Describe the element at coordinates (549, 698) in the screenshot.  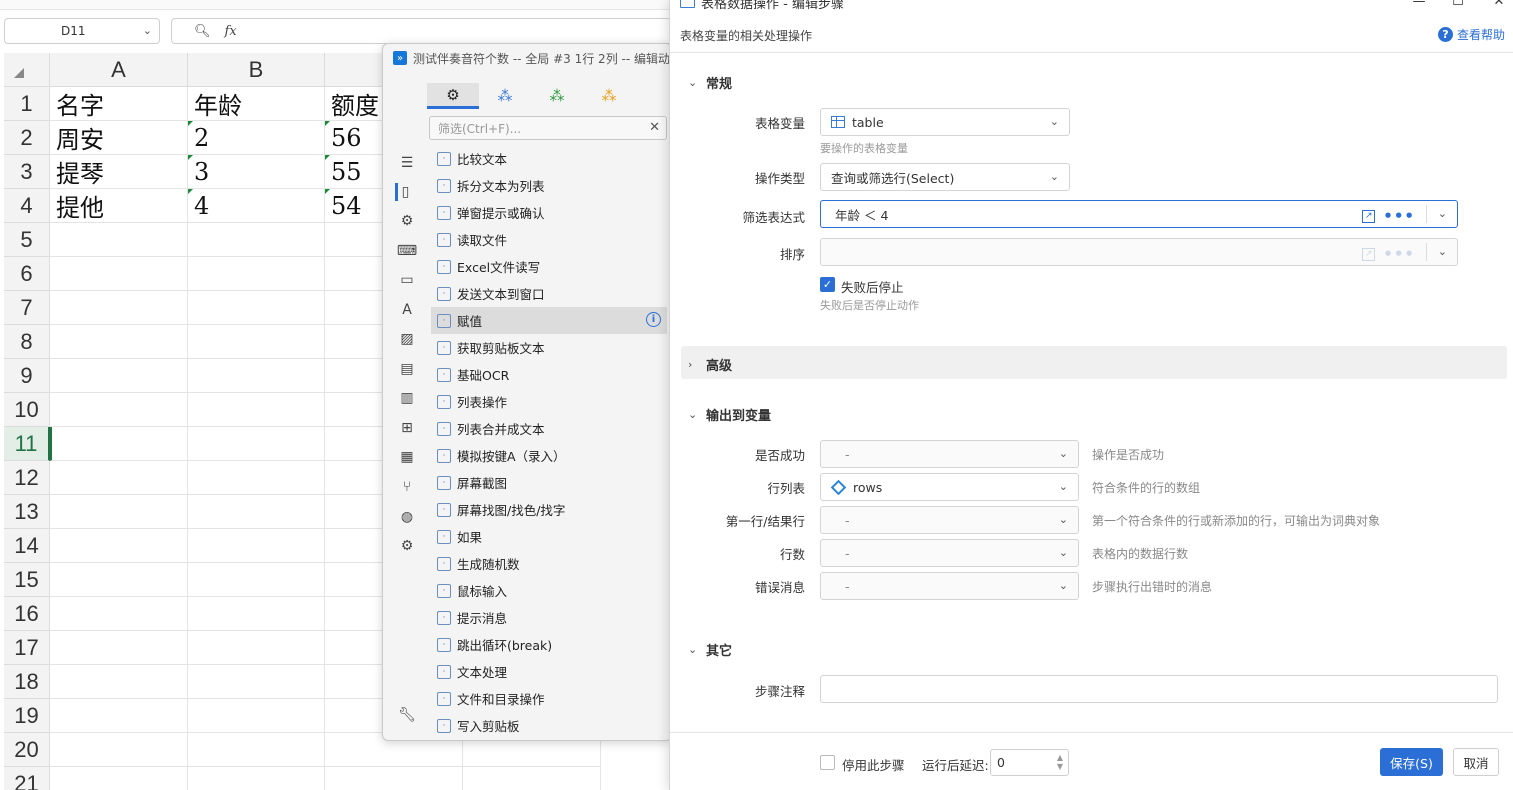
I see `action-list-item: · 文件和目录操作` at that location.